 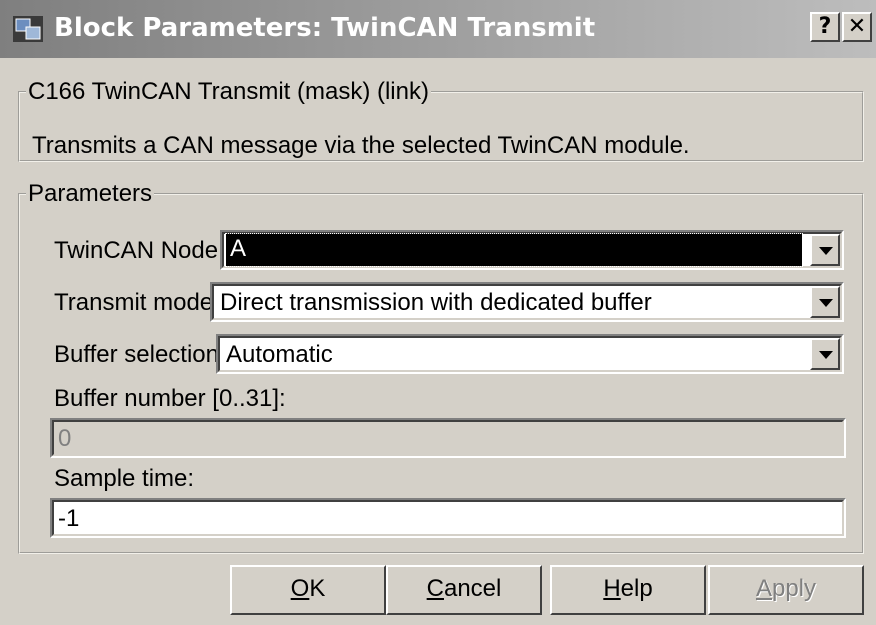 I want to click on twincan-node-label: TwinCAN Node:, so click(x=139, y=250).